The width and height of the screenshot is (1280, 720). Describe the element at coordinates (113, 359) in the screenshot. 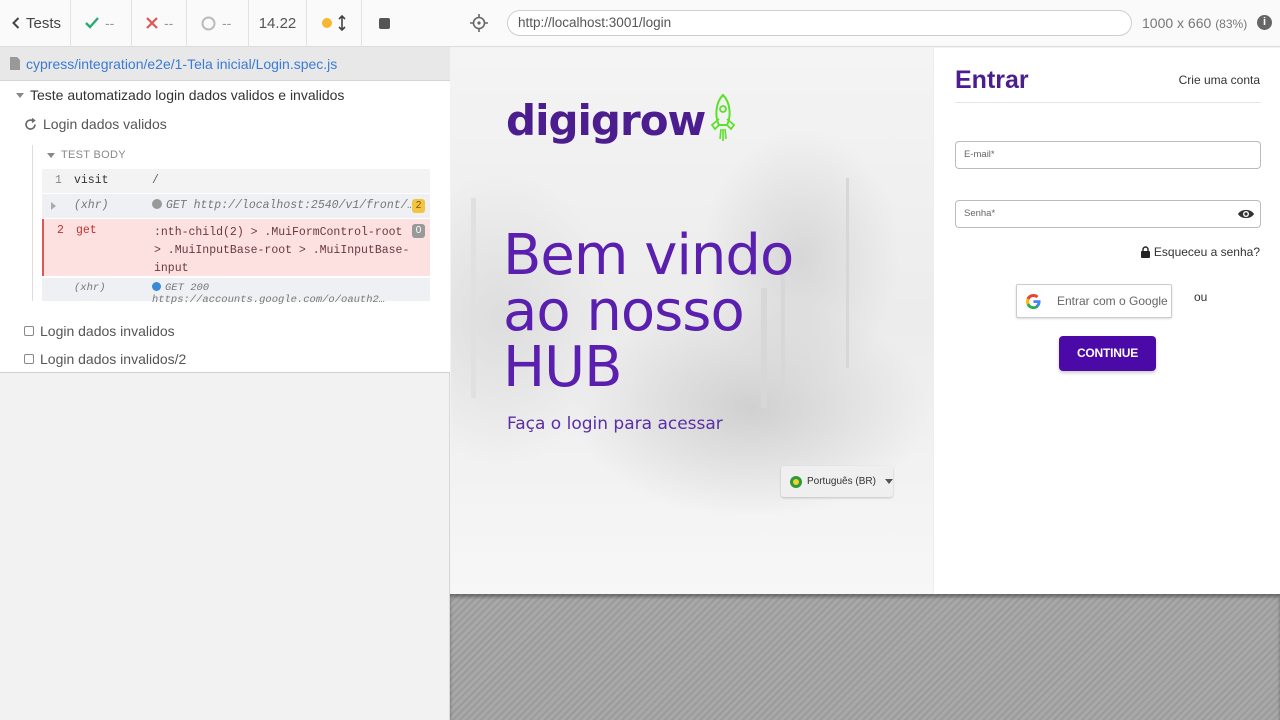

I see `test-title: Login dados invalidos/2` at that location.